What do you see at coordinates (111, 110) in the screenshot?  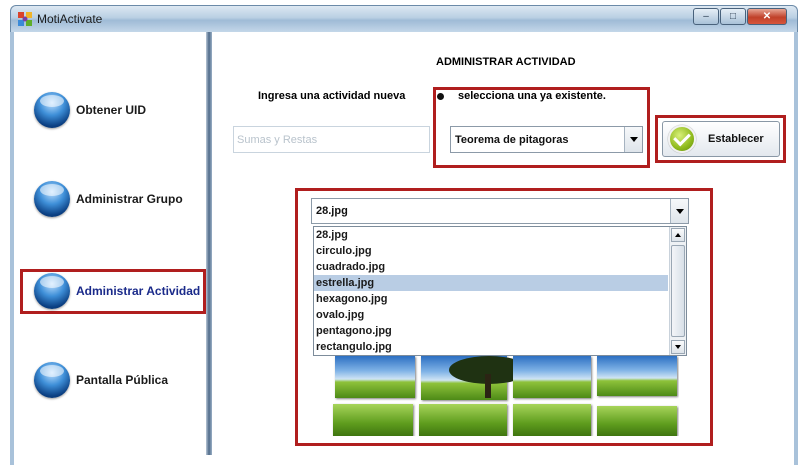 I see `sidebar-item-label: Obtener UID` at bounding box center [111, 110].